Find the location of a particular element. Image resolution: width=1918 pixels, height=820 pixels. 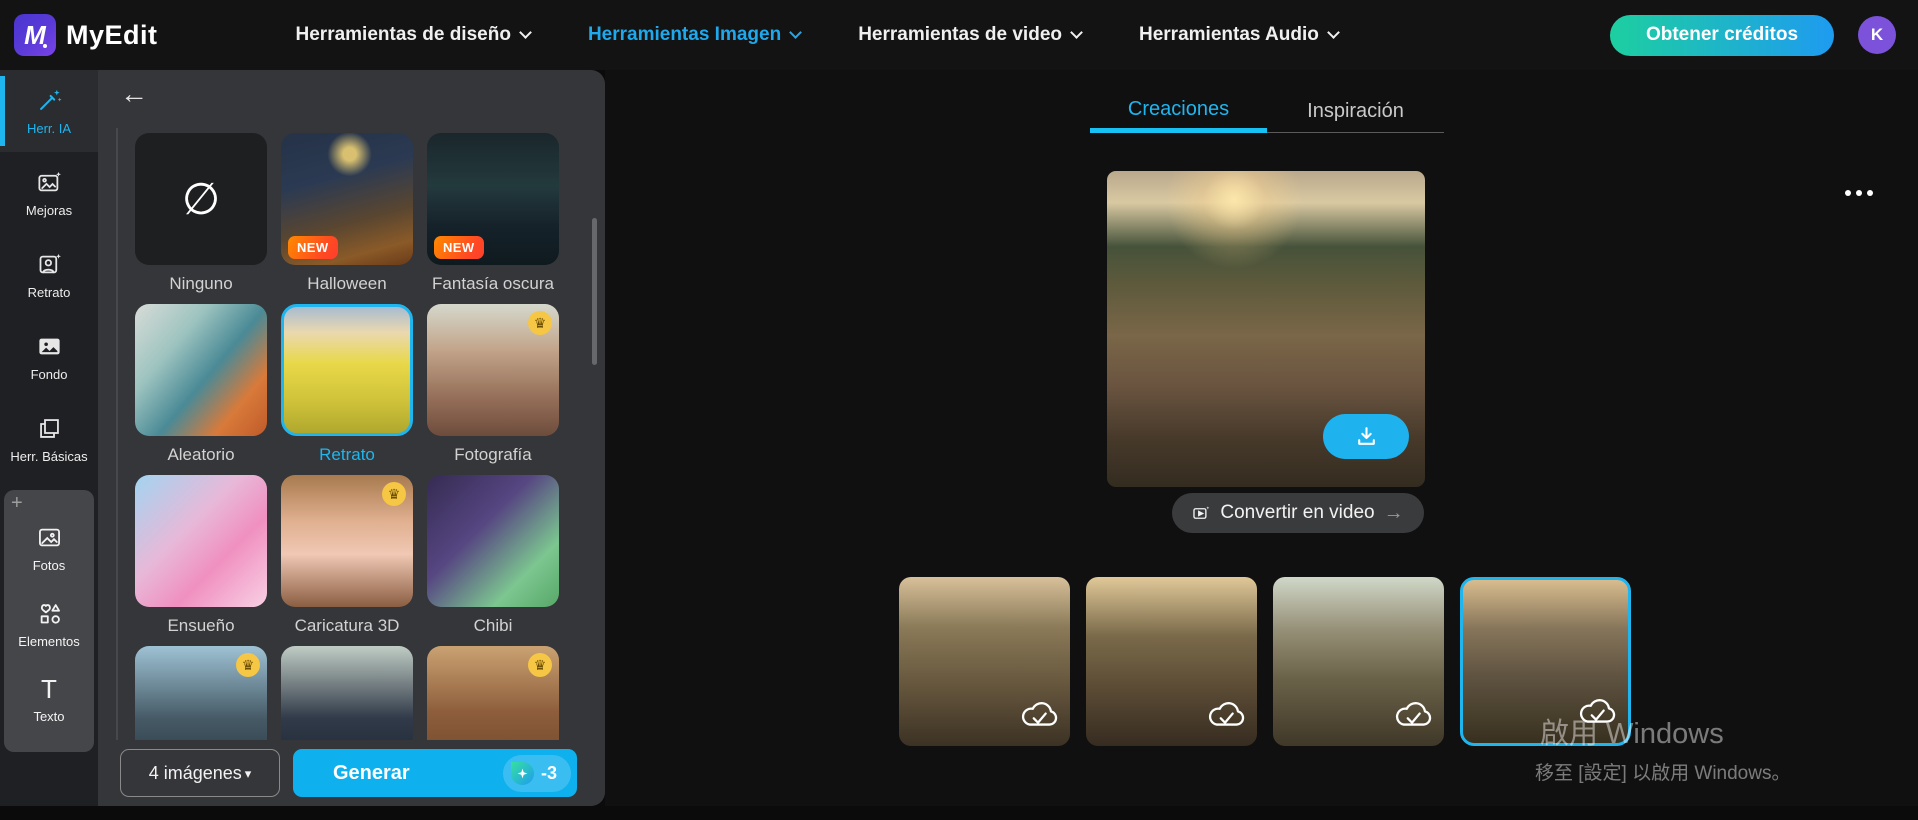

credit-gem-icon is located at coordinates (522, 773).